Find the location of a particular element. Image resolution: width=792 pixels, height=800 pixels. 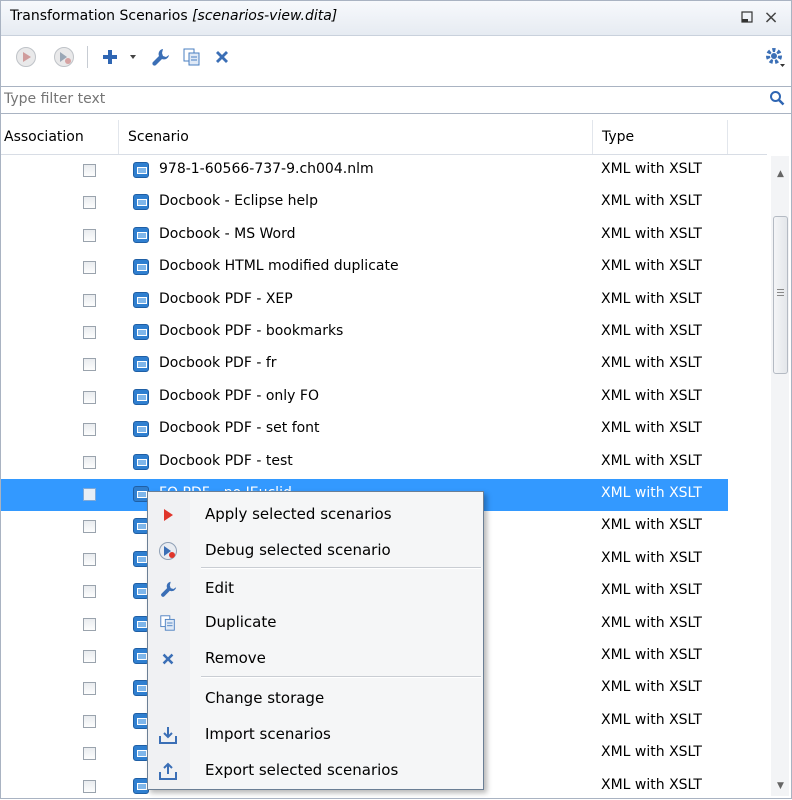

table-row: Docbook - MS Word XML with XSLT is located at coordinates (364, 236).